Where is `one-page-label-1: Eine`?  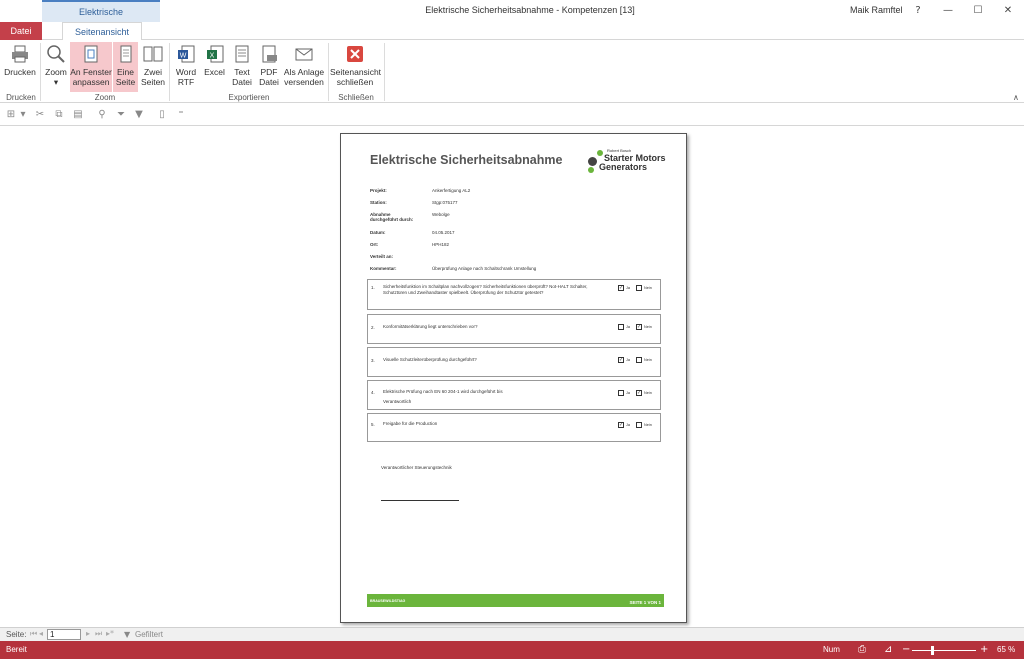 one-page-label-1: Eine is located at coordinates (125, 72).